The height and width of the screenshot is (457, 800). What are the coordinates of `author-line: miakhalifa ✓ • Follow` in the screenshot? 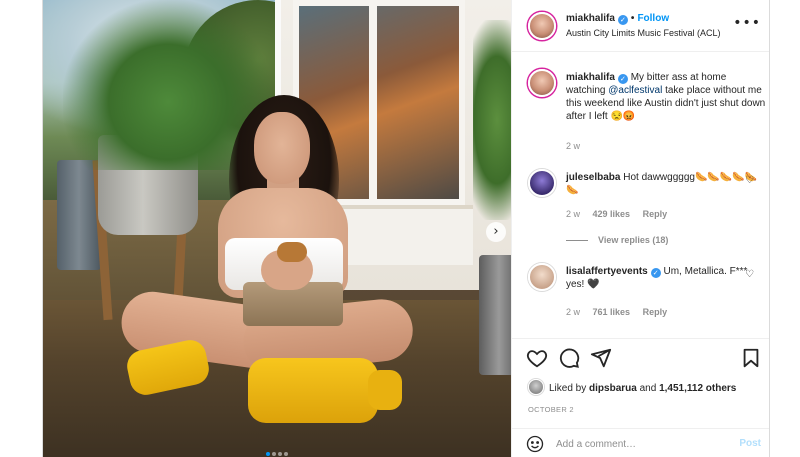 It's located at (617, 19).